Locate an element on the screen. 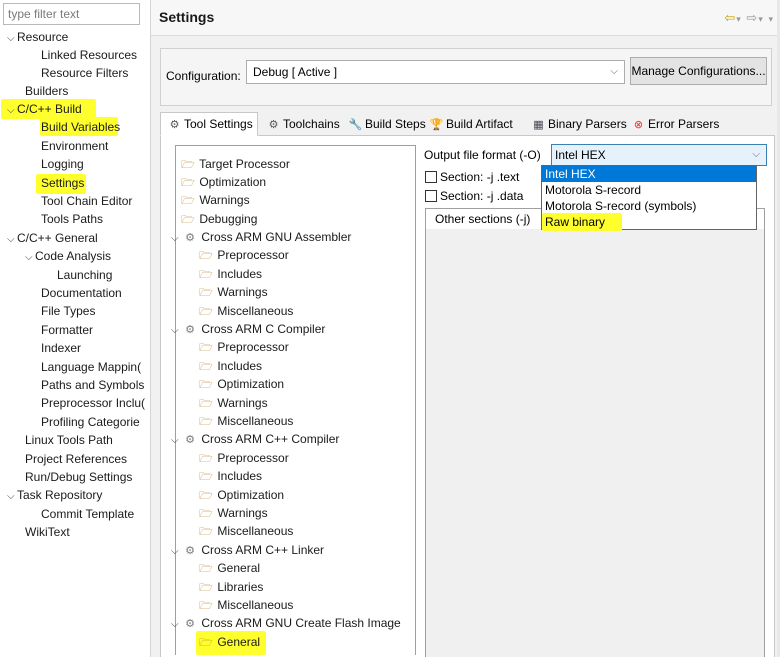  tree-node: ⌵ ⚙ Cross ARM GNU Assembler is located at coordinates (261, 237).